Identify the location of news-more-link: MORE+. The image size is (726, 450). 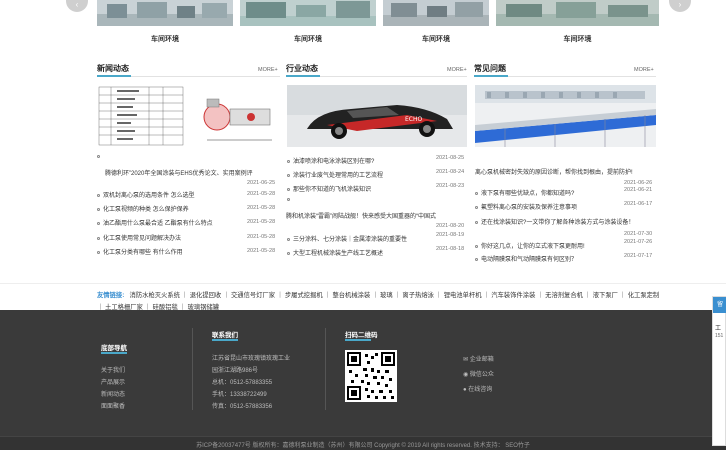
(268, 70).